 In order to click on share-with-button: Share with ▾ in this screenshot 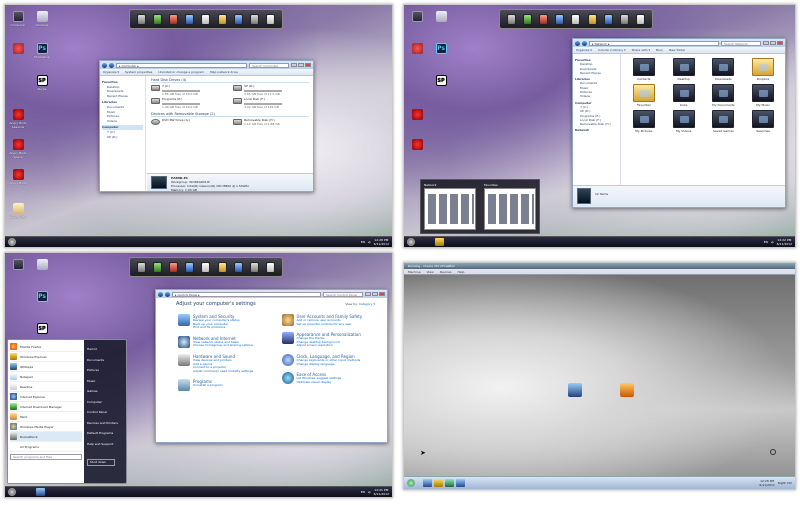, I will do `click(641, 50)`.